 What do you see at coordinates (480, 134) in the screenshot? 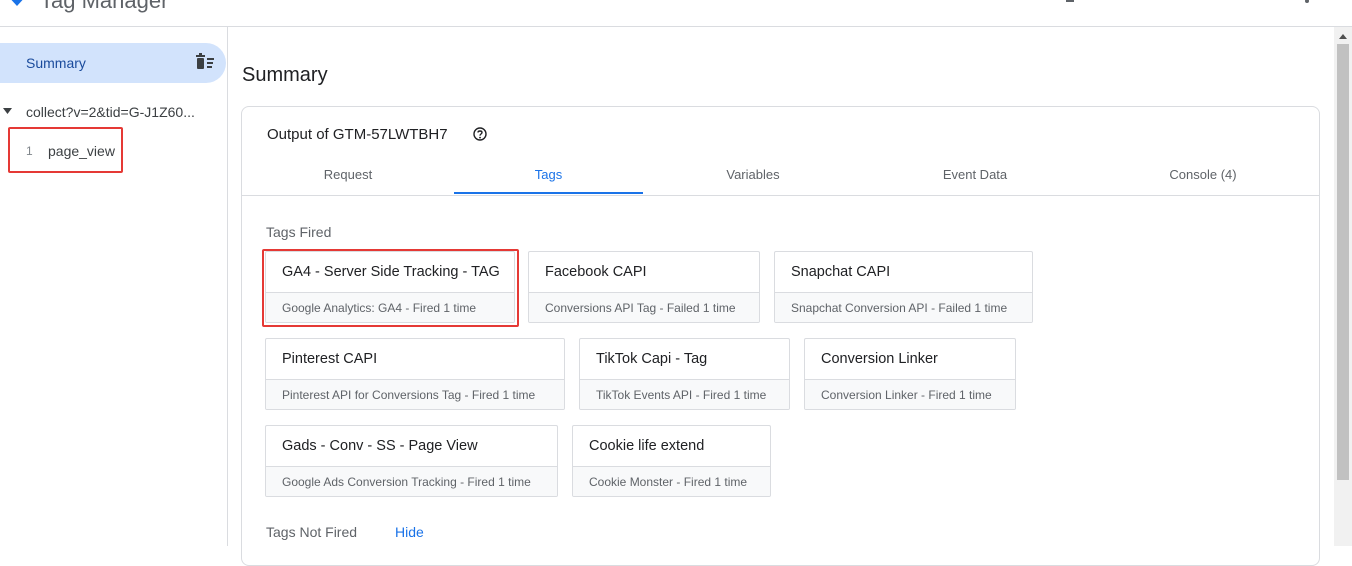
I see `help-icon` at bounding box center [480, 134].